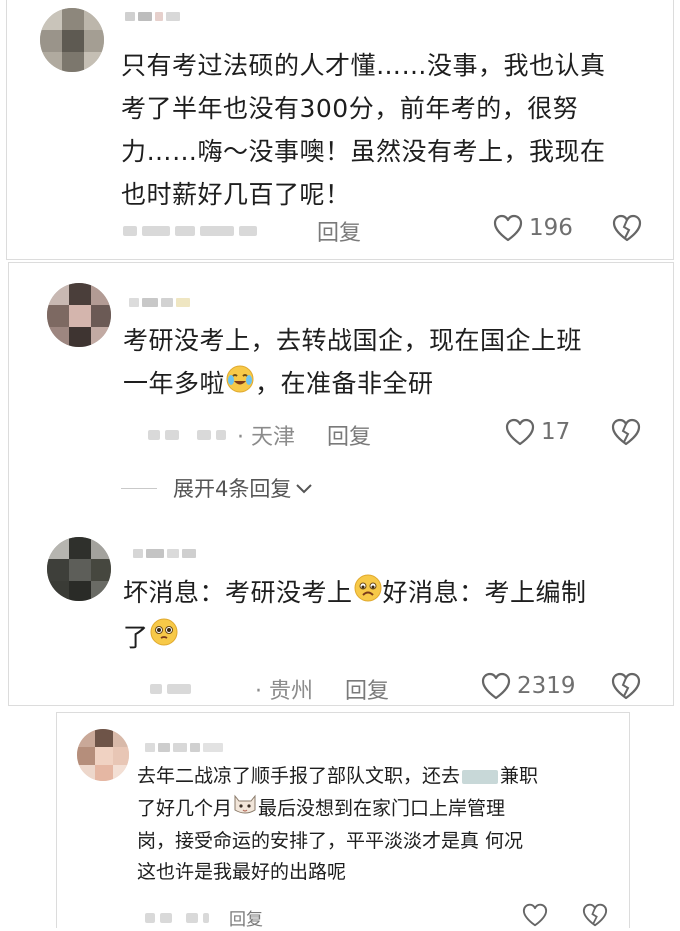 This screenshot has height=931, width=680. I want to click on like-count: 17, so click(556, 432).